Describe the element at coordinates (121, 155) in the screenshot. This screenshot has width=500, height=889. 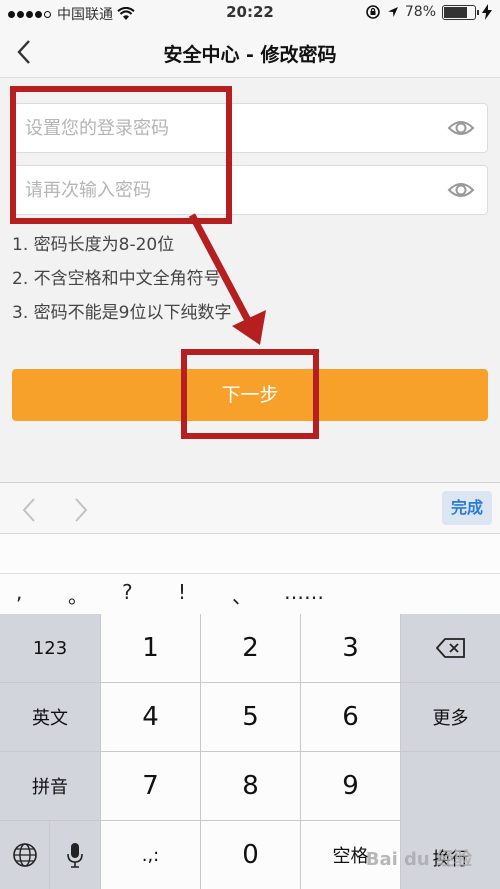
I see `annotation-box-fields` at that location.